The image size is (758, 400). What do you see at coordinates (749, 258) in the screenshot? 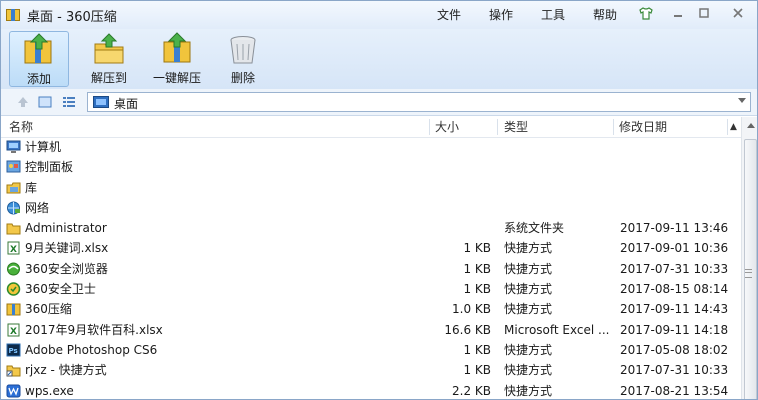
I see `vertical-scrollbar` at bounding box center [749, 258].